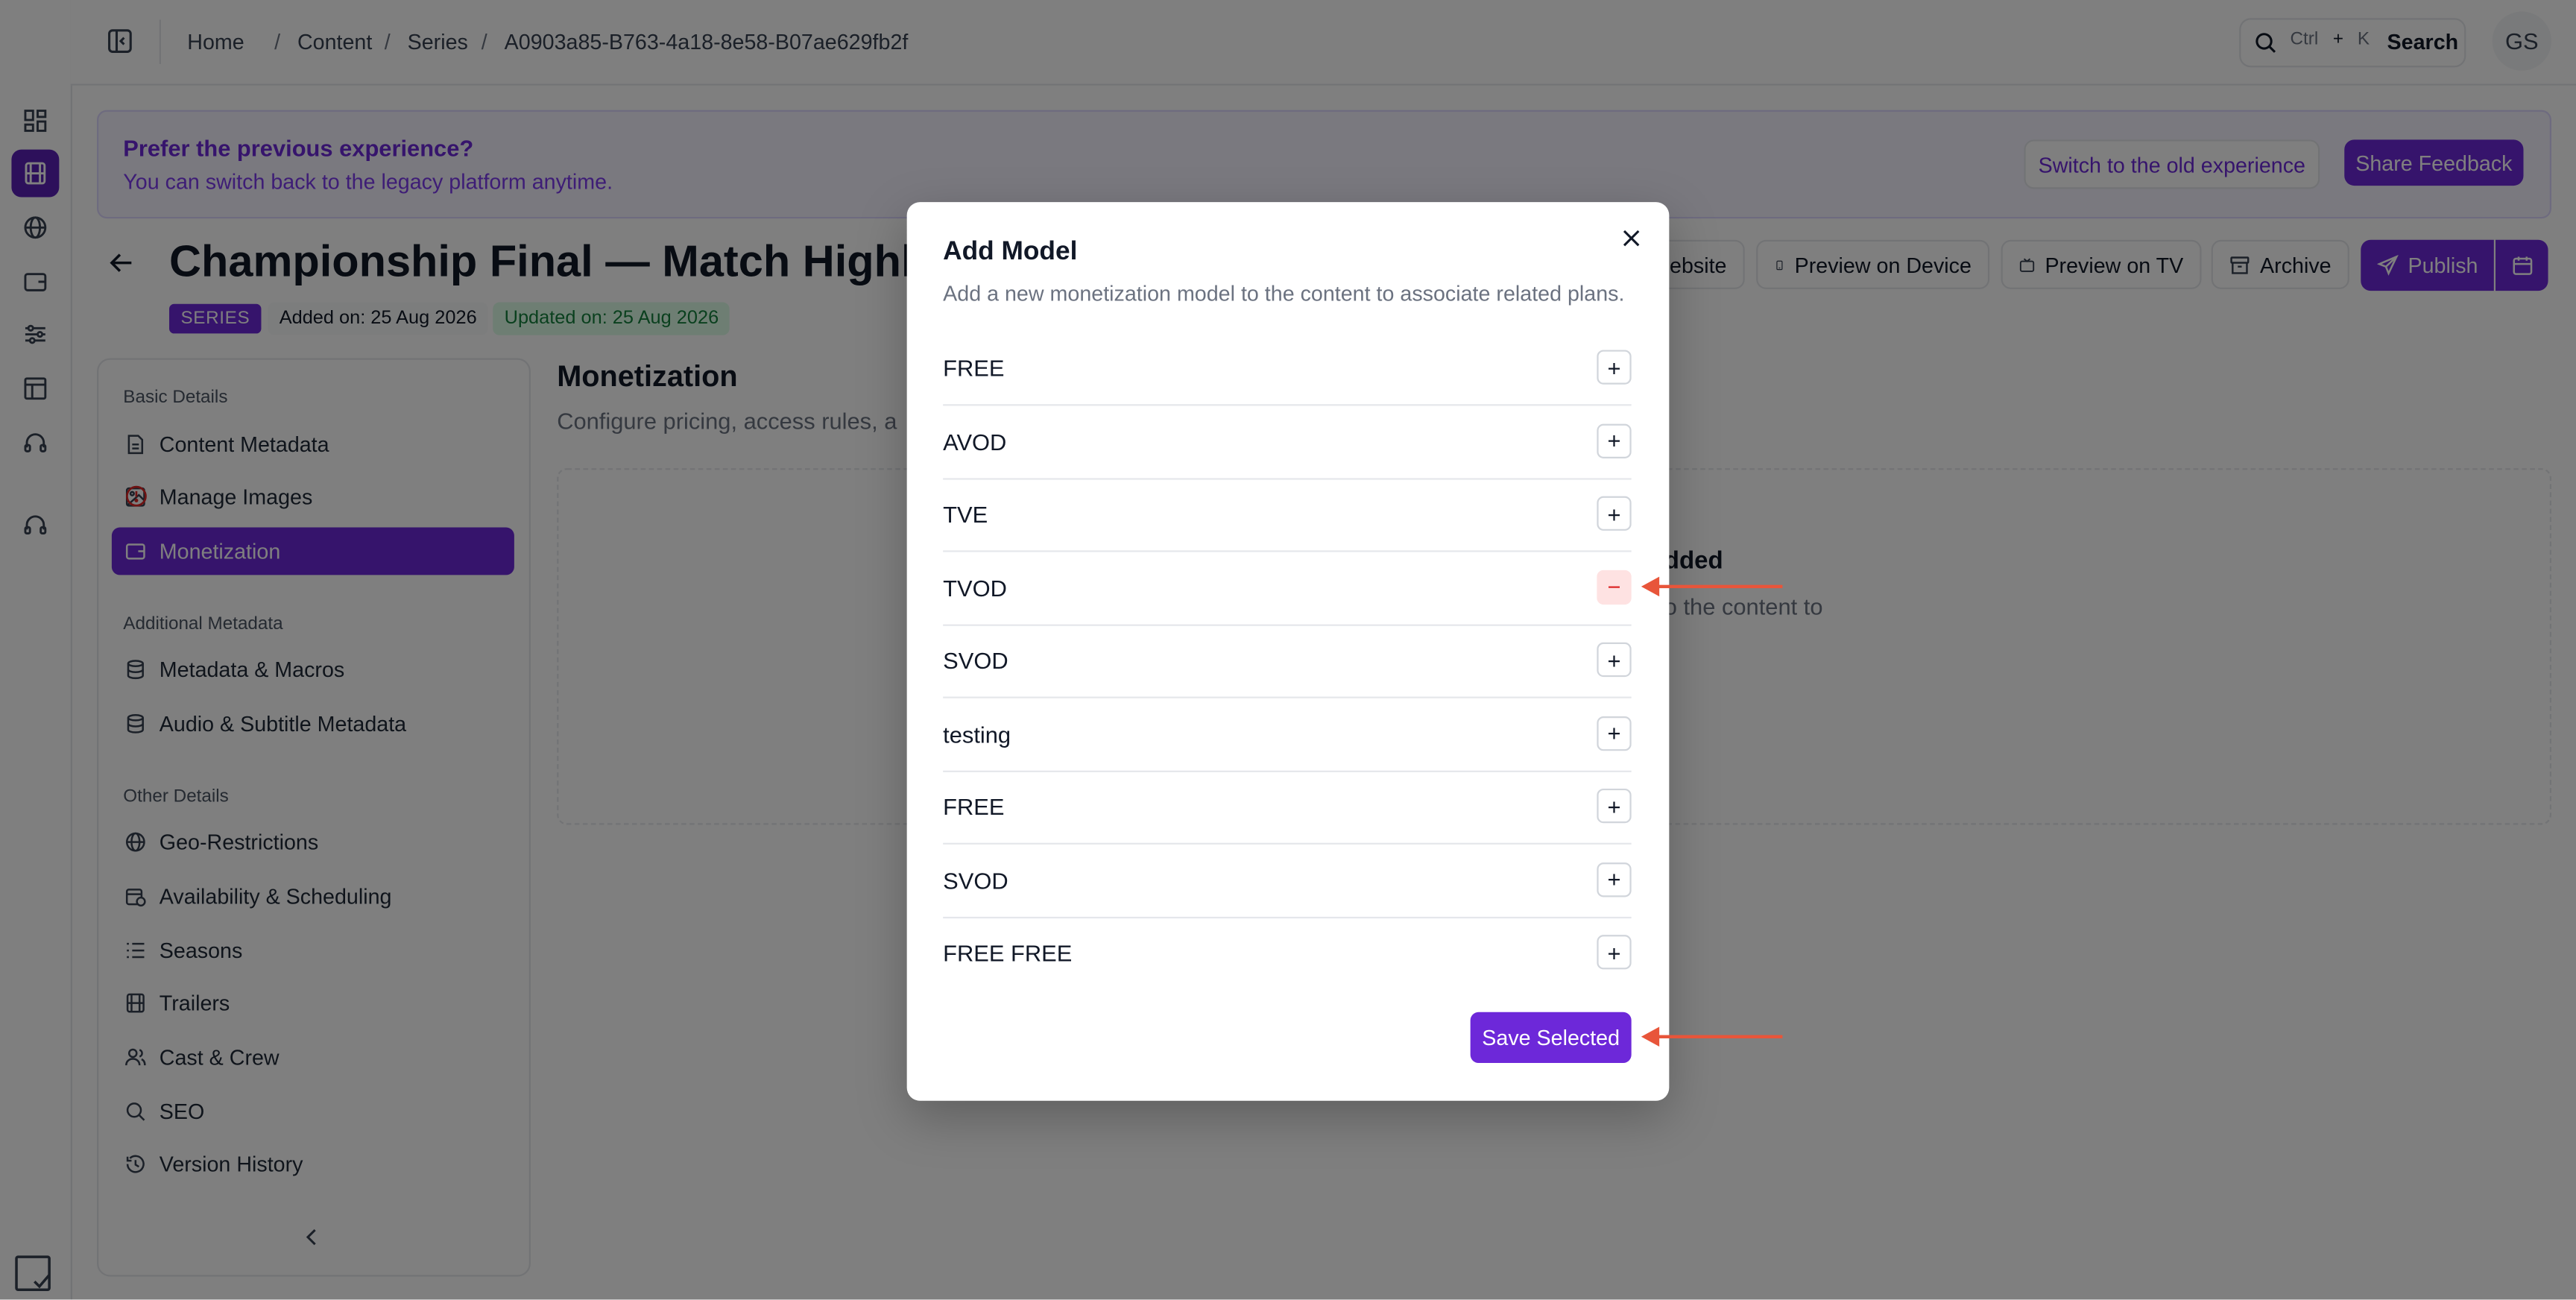  I want to click on model-name: testing, so click(977, 733).